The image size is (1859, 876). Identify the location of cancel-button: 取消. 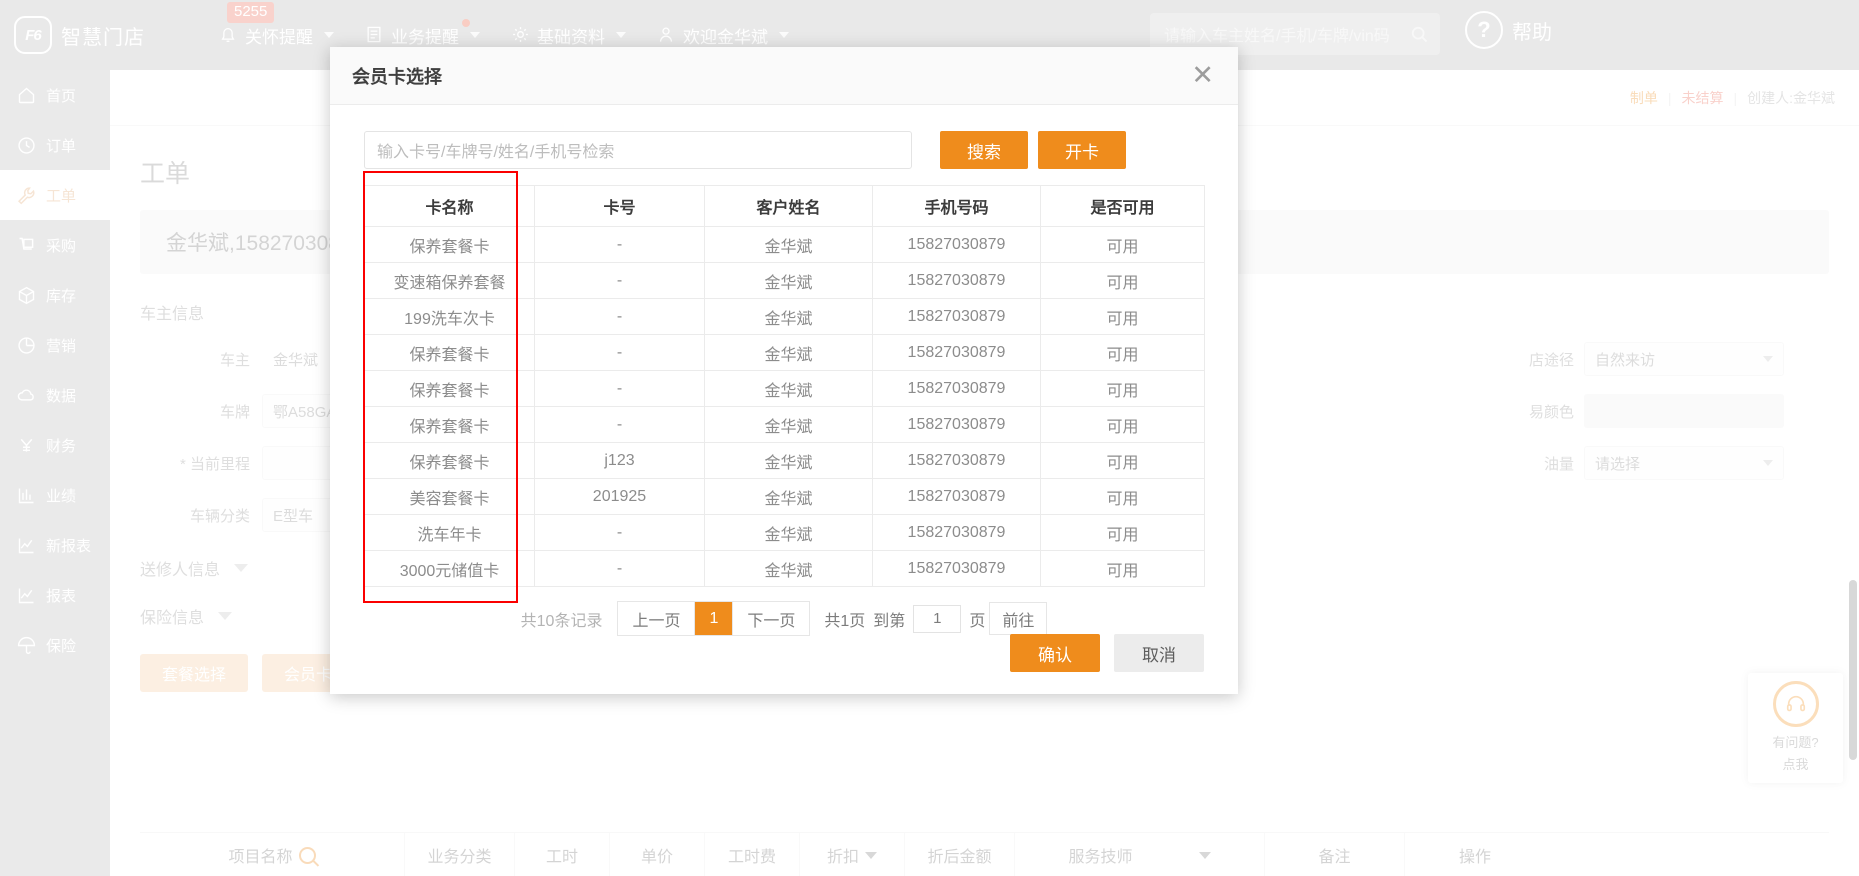
(1159, 653).